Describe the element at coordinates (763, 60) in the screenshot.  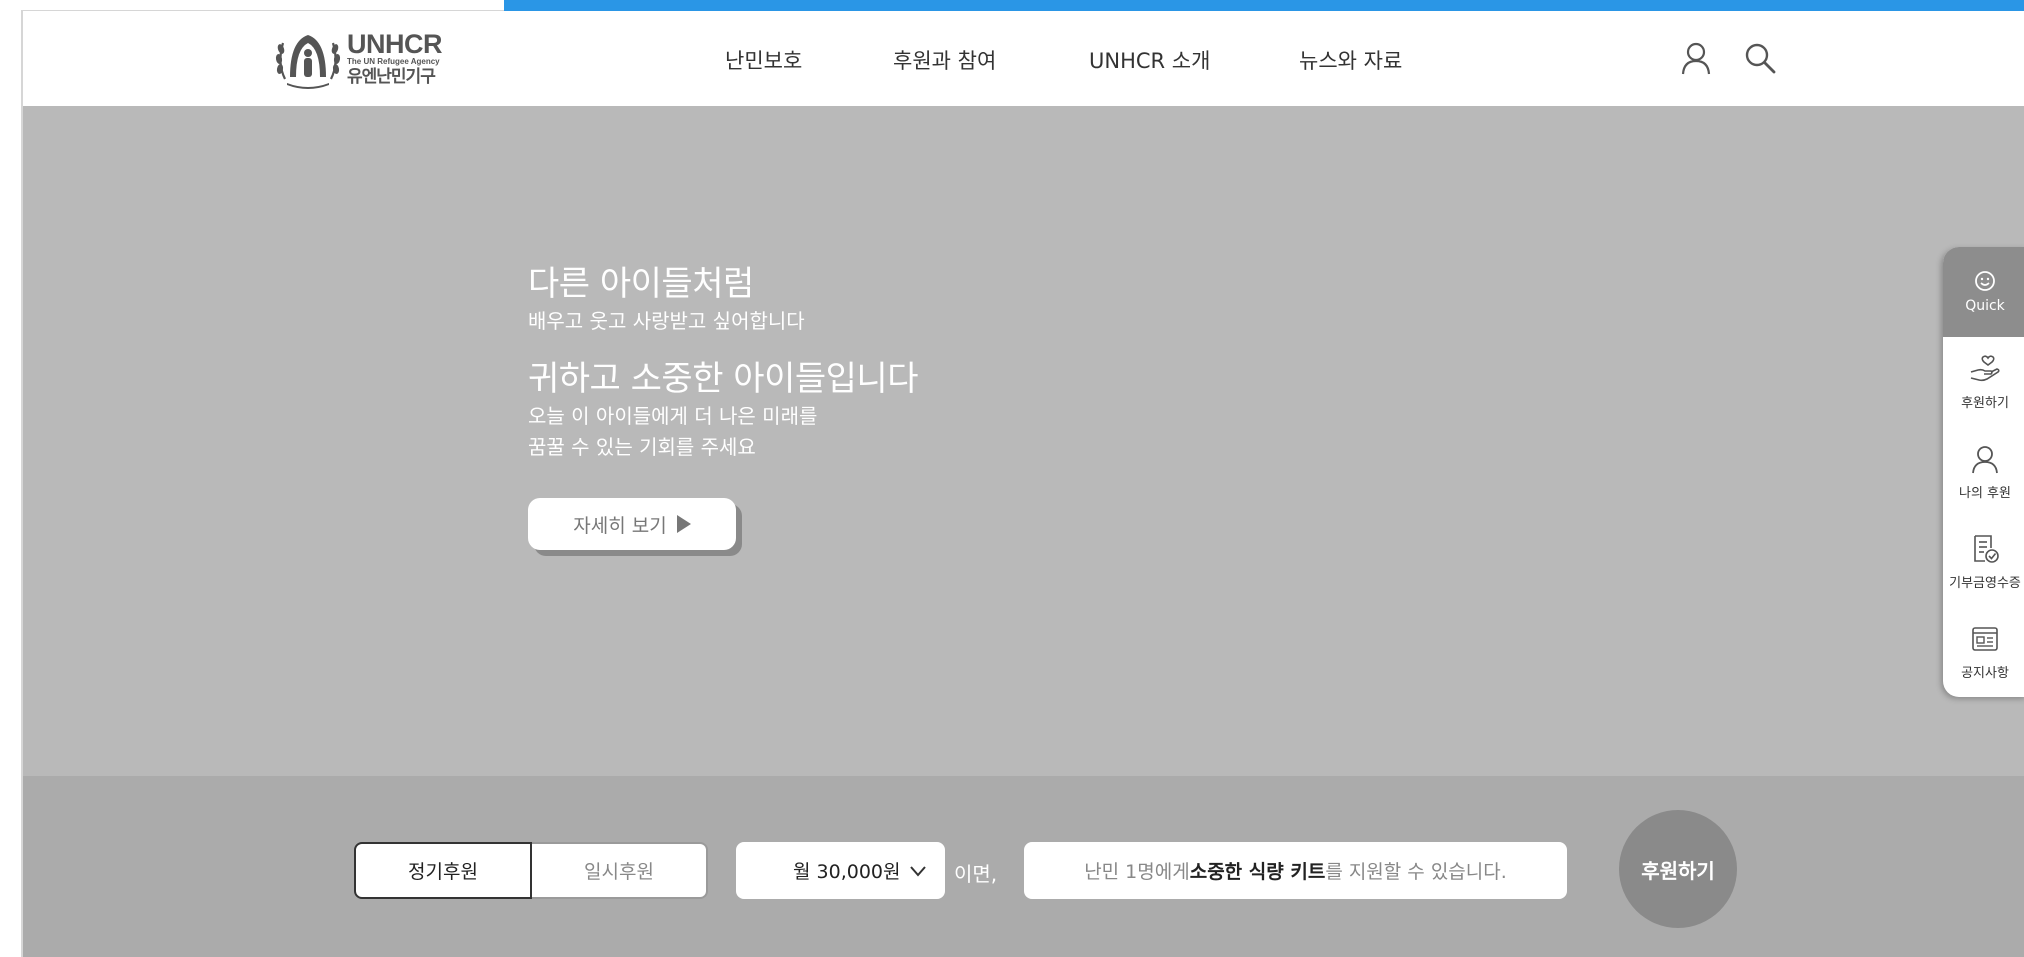
I see `nav-item-refugee-protection: 난민보호` at that location.